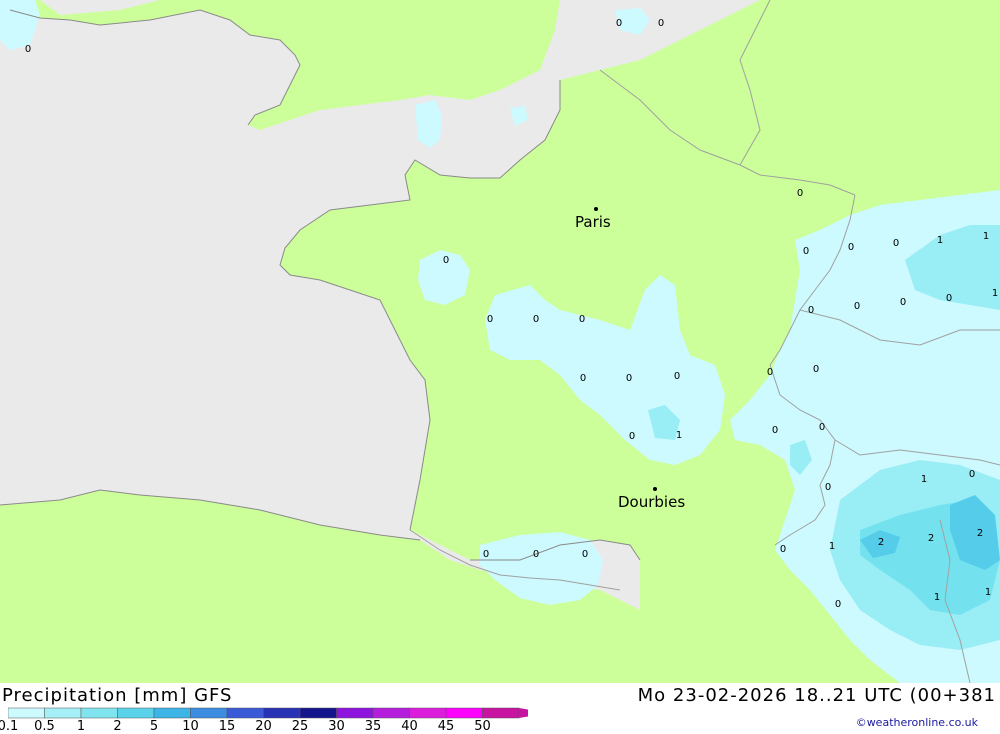 Image resolution: width=1000 pixels, height=734 pixels. Describe the element at coordinates (446, 726) in the screenshot. I see `legend-tick-label: 45` at that location.